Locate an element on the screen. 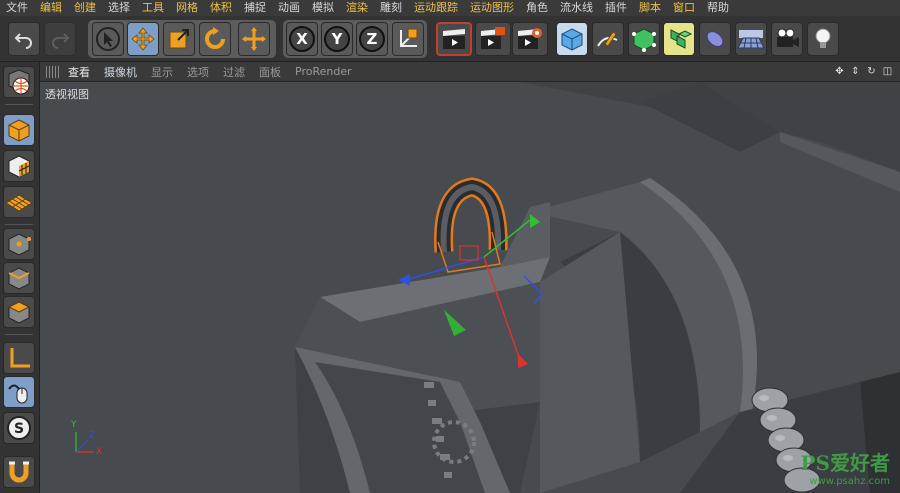  view-menu: 查看 is located at coordinates (79, 72).